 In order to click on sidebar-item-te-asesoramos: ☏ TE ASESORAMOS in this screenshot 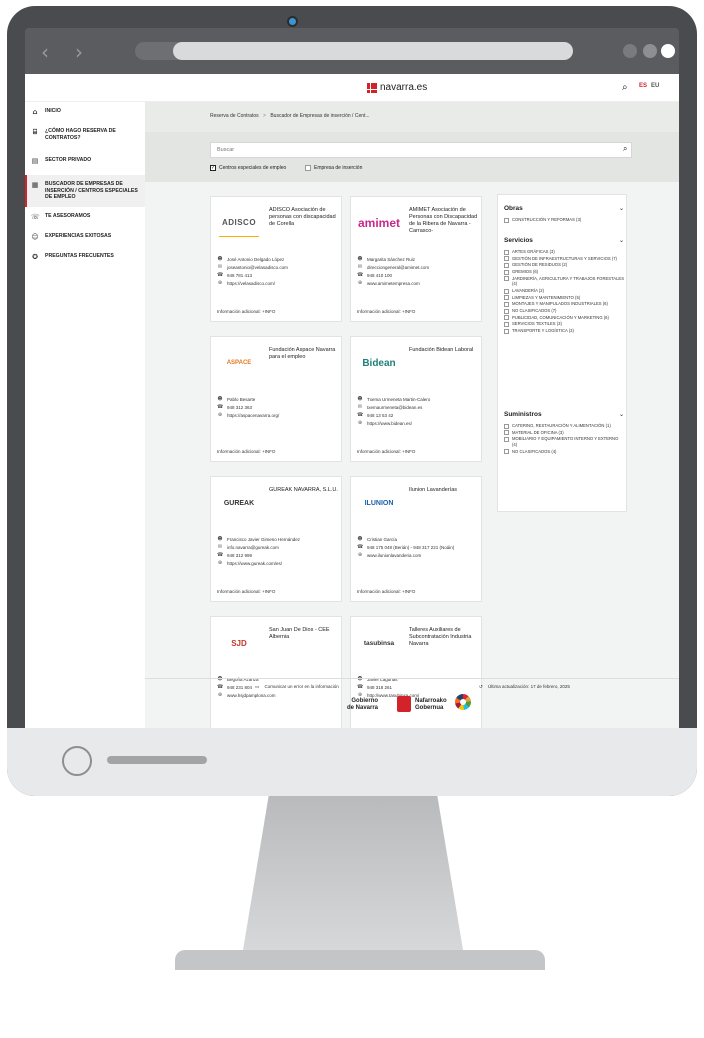, I will do `click(85, 217)`.